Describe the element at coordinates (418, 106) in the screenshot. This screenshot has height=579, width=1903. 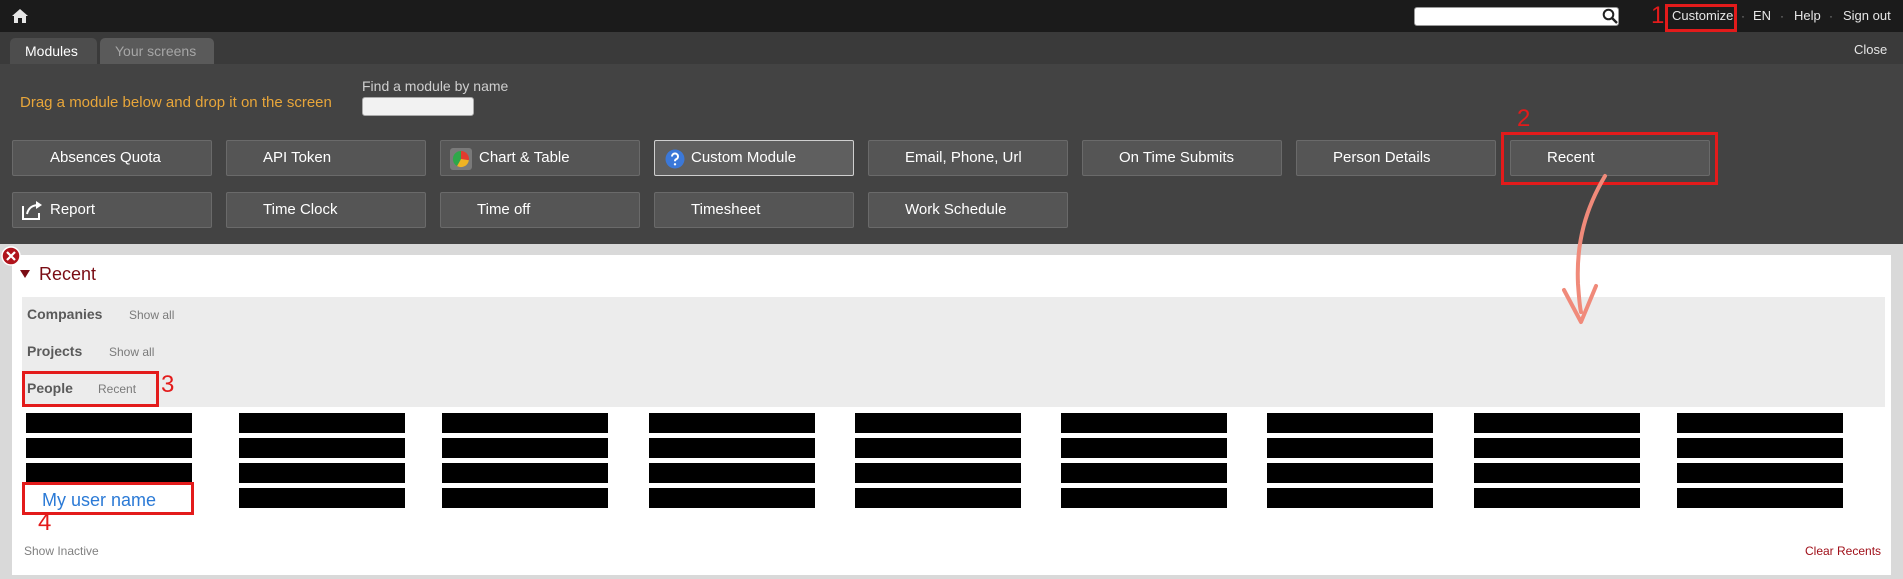
I see `find-module-input` at that location.